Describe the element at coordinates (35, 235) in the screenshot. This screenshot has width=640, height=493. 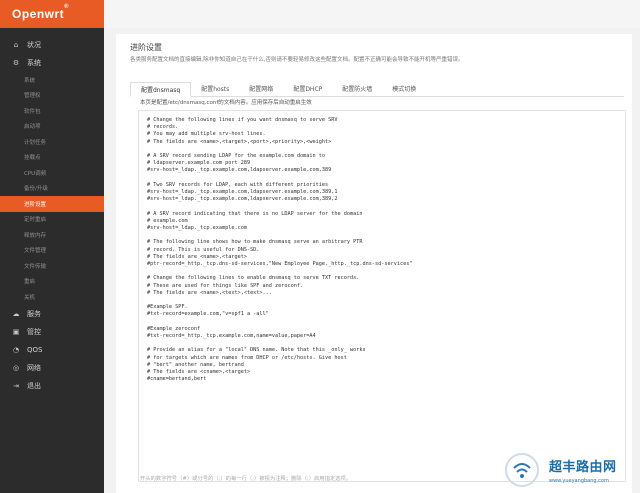
I see `sidebar-item-label: 释放内存` at that location.